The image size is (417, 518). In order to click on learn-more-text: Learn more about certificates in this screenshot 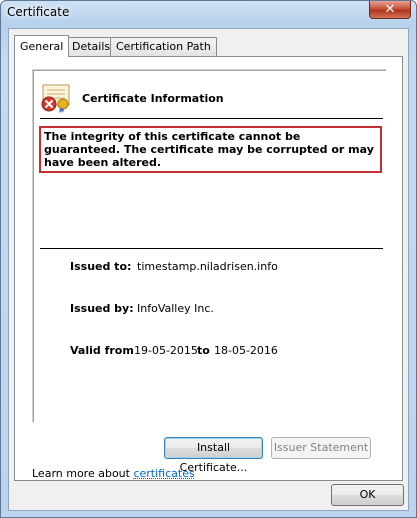, I will do `click(113, 473)`.